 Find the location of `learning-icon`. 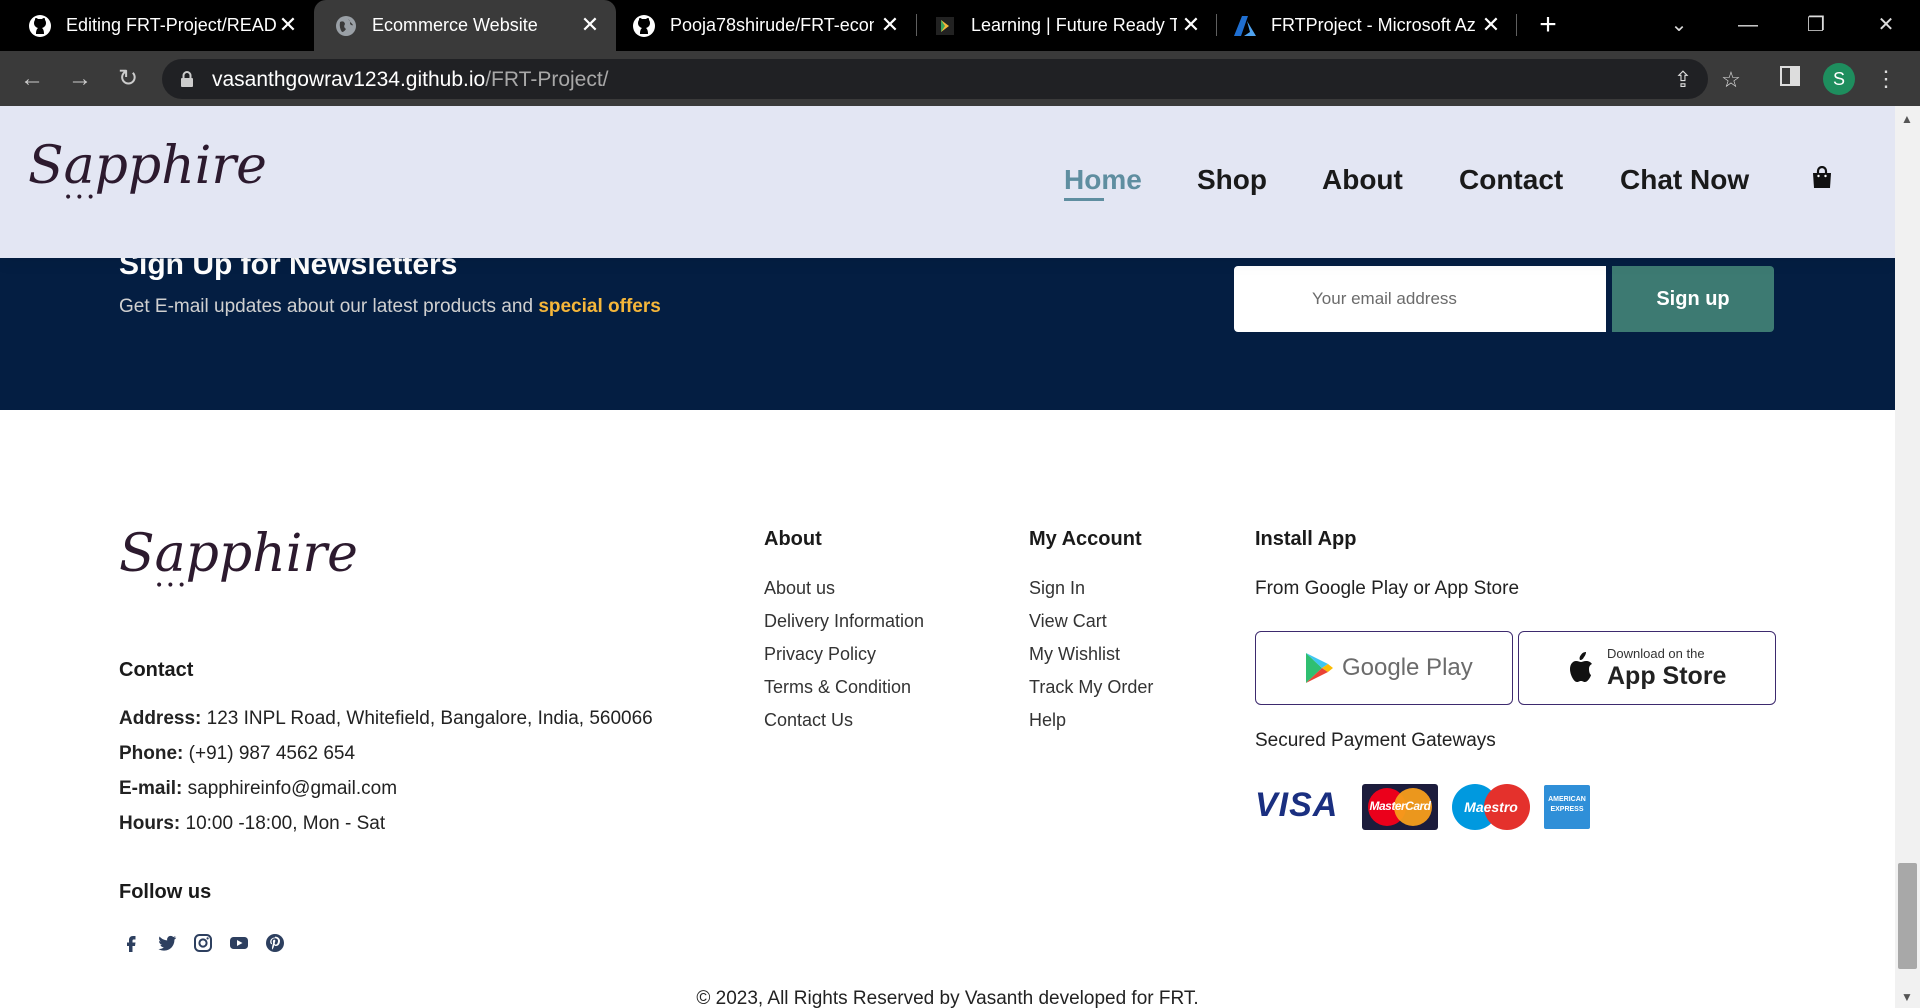

learning-icon is located at coordinates (945, 26).